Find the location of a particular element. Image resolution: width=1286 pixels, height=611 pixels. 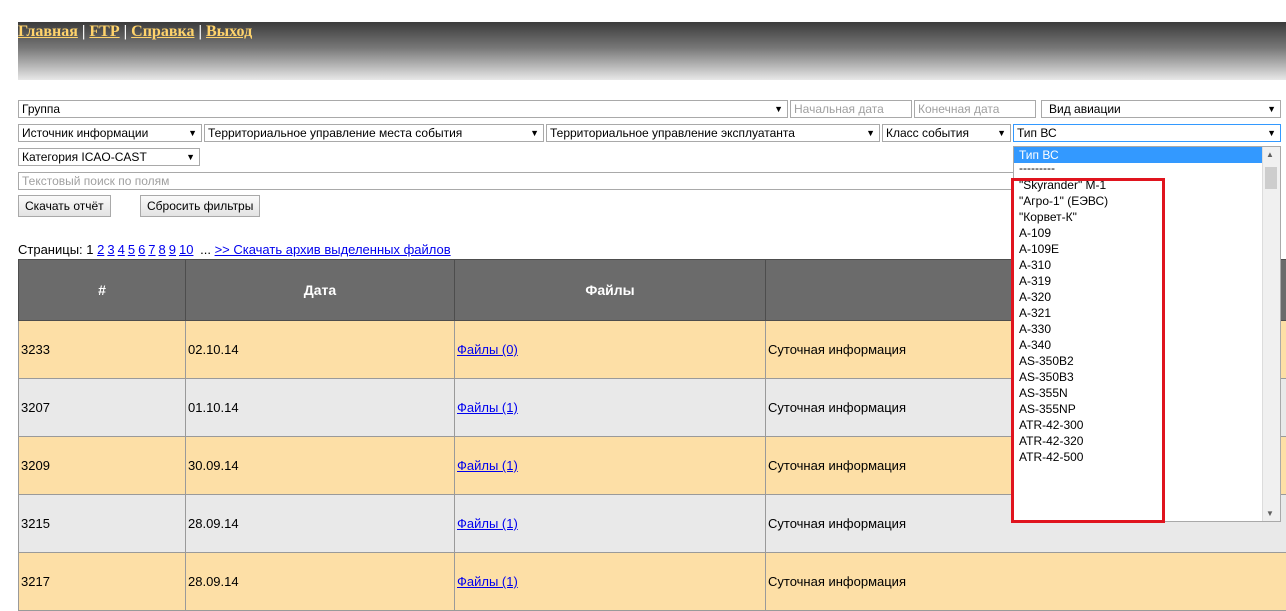

dropdown-option: AS-355NP is located at coordinates (1147, 409).